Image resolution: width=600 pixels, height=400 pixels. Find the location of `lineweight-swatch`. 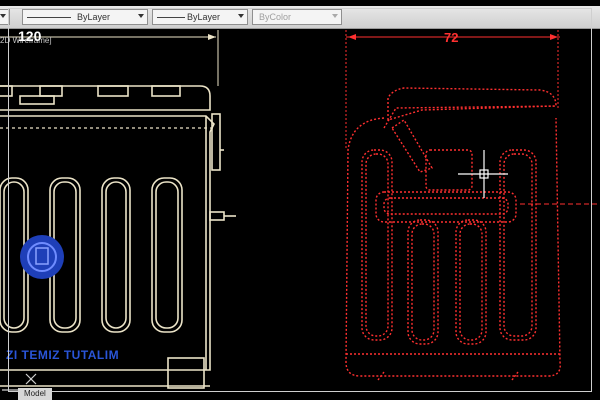

lineweight-swatch is located at coordinates (171, 17).